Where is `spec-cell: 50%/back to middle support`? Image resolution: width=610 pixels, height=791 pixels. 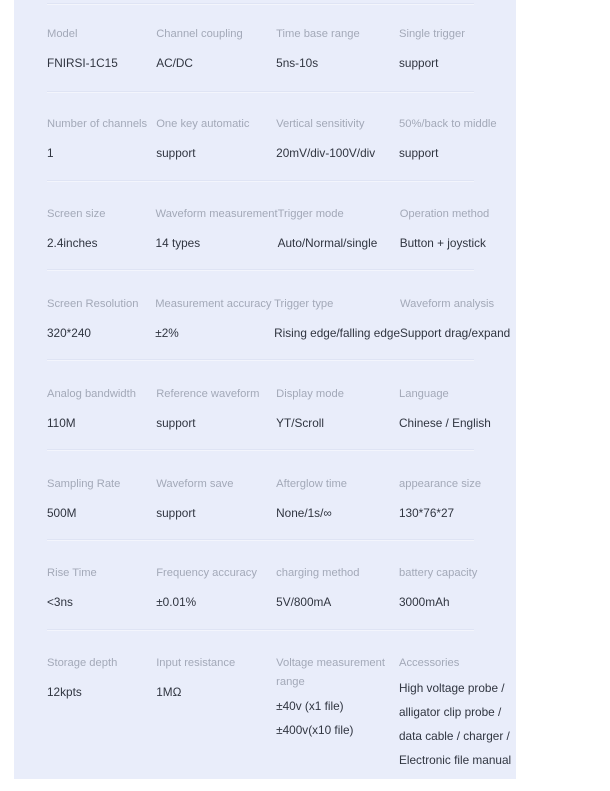 spec-cell: 50%/back to middle support is located at coordinates (457, 141).